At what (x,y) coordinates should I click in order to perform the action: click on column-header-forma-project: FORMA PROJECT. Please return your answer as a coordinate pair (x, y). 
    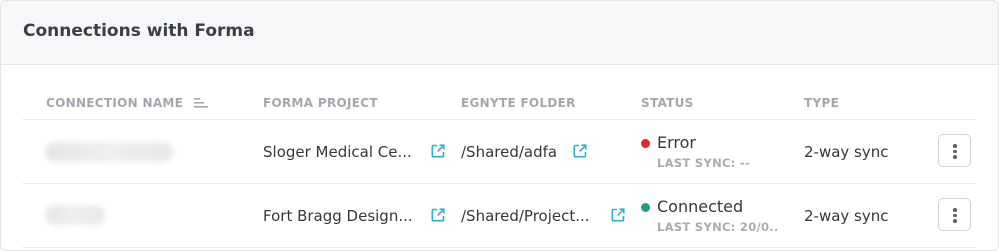
    Looking at the image, I should click on (320, 103).